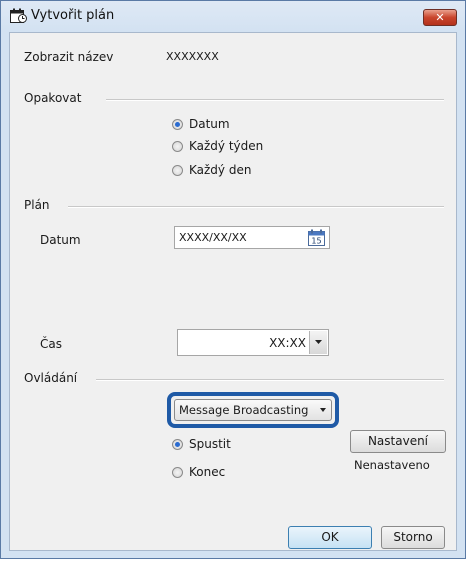 This screenshot has width=468, height=561. I want to click on calendar-app-icon, so click(18, 15).